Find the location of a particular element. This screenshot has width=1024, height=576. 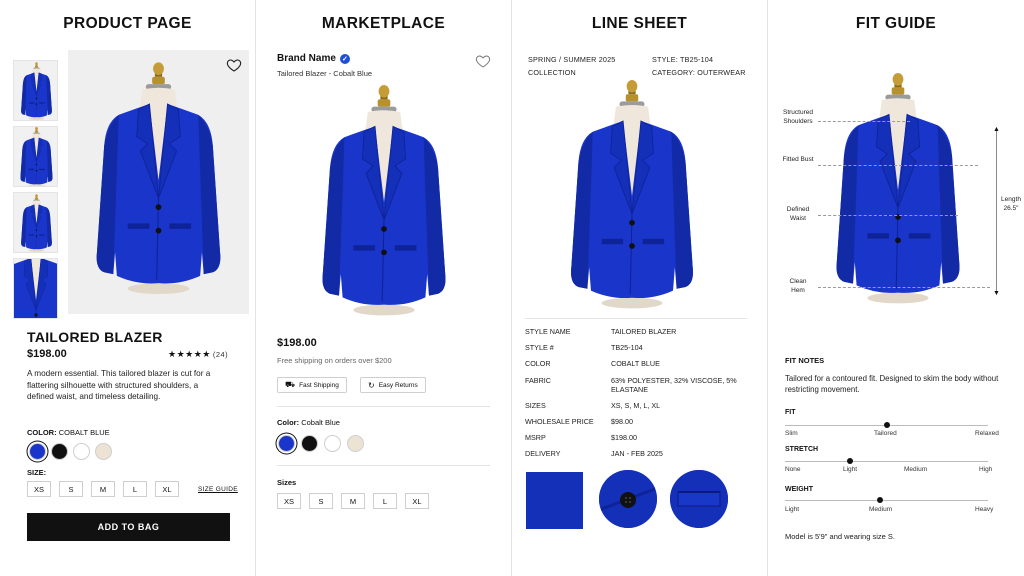

badge-label: Fast Shipping is located at coordinates (319, 385).